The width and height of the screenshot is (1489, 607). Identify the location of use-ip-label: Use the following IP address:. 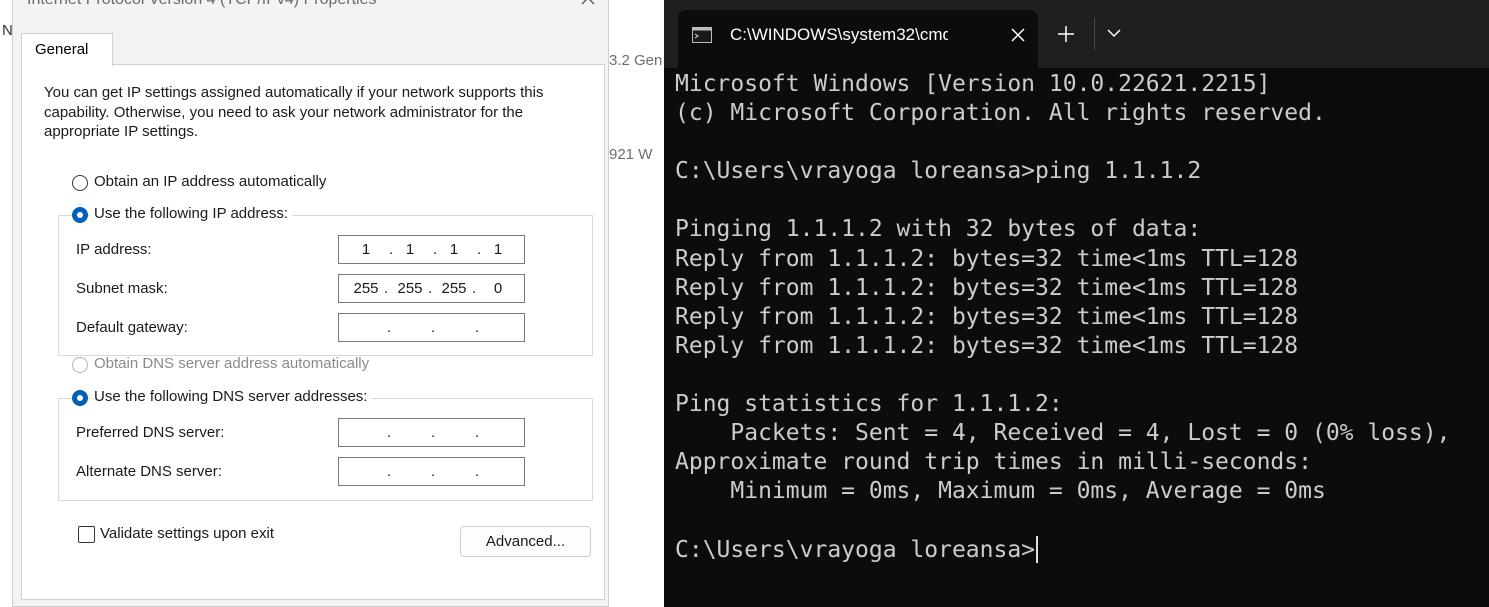
(191, 213).